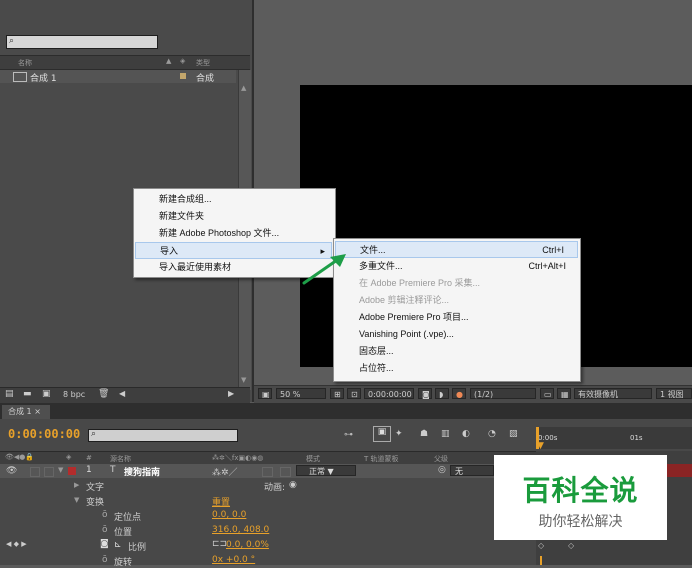  What do you see at coordinates (240, 530) in the screenshot?
I see `property-value: 316.0, 408.0` at bounding box center [240, 530].